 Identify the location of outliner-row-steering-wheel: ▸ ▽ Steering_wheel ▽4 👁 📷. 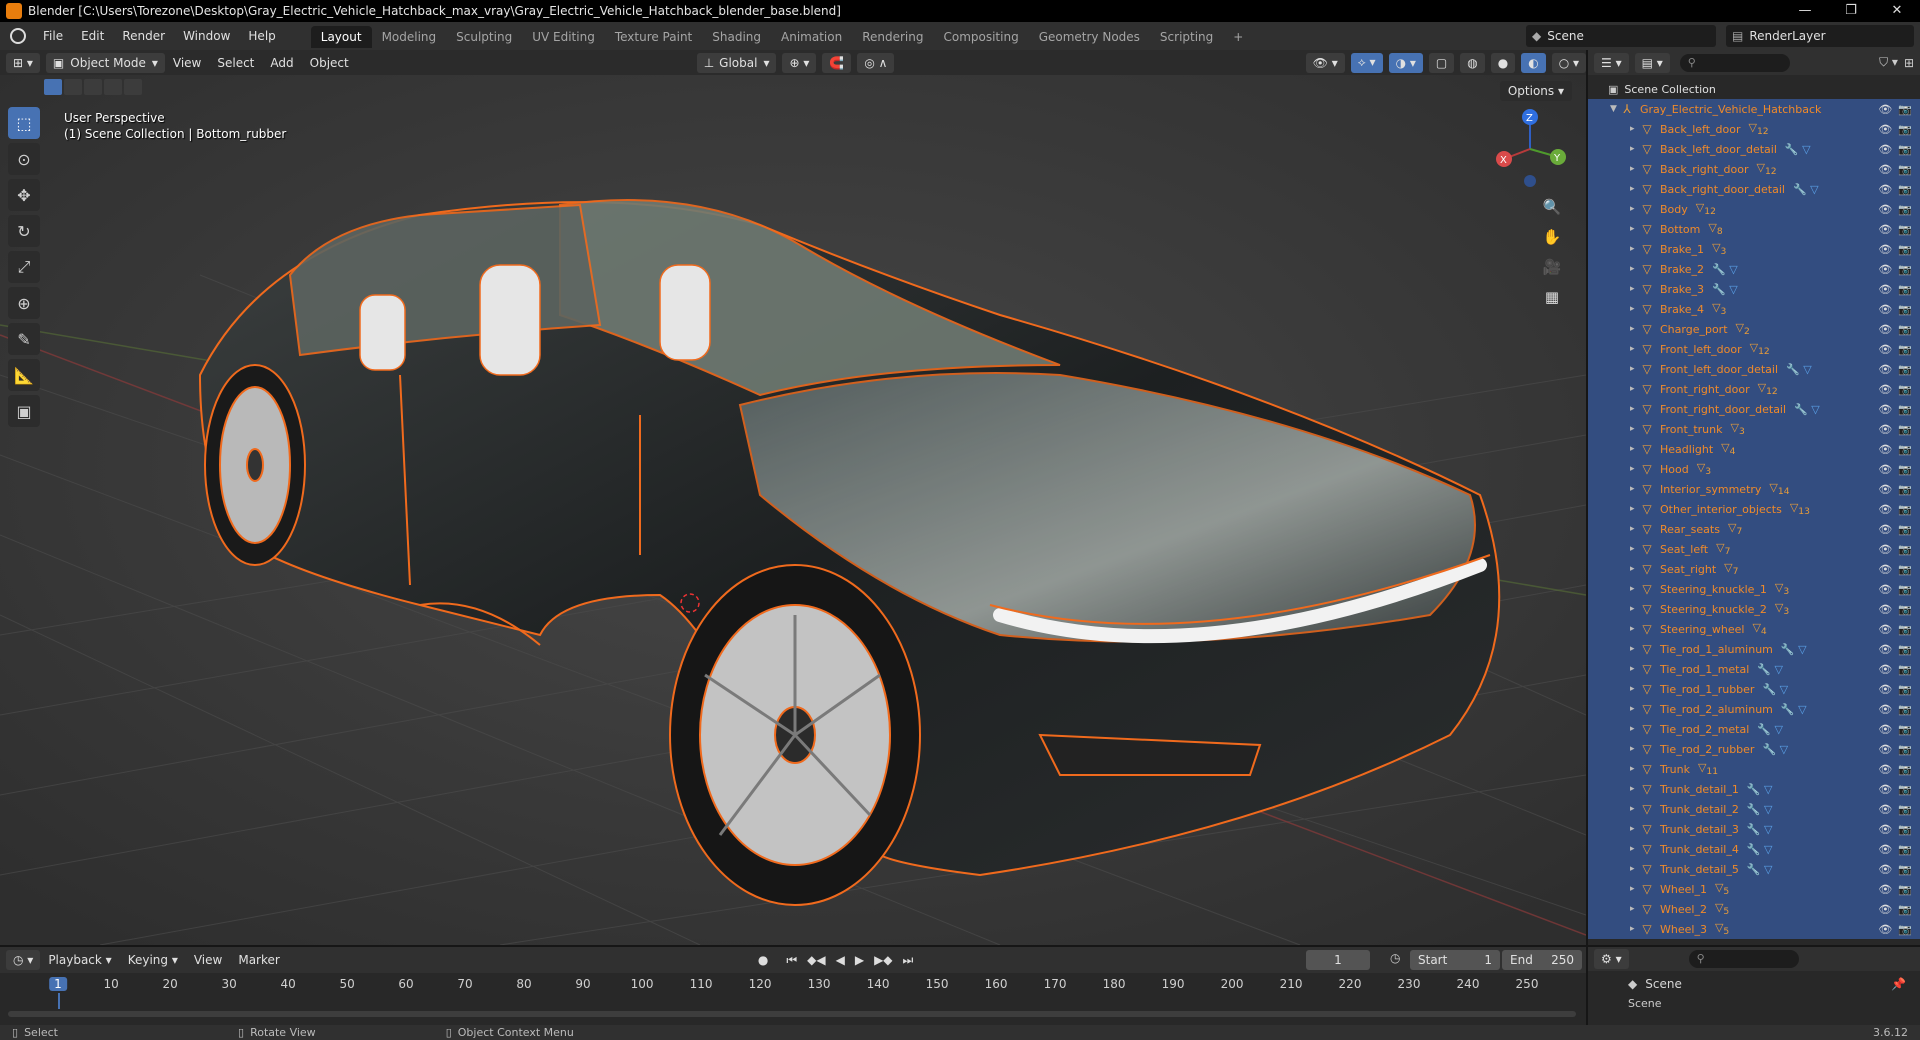
(1754, 629).